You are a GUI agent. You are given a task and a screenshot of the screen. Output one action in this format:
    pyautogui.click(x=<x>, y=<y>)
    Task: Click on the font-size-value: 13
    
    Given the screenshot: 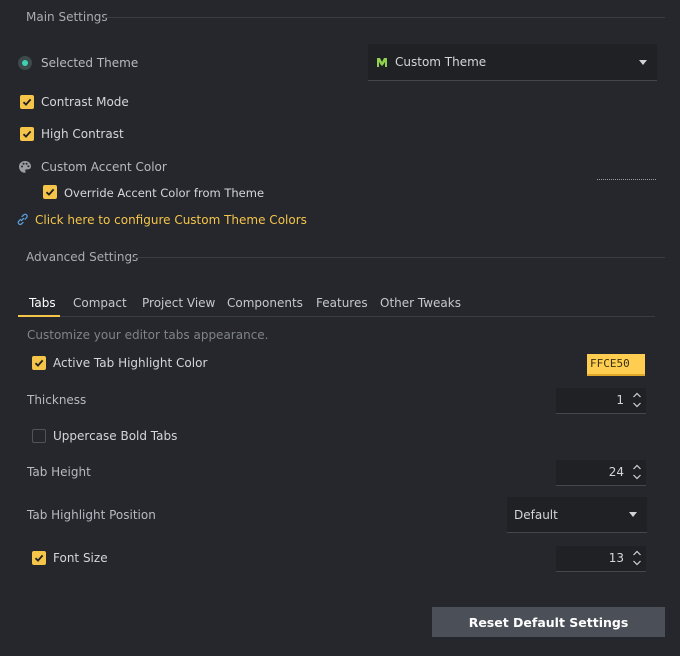 What is the action you would take?
    pyautogui.click(x=616, y=558)
    